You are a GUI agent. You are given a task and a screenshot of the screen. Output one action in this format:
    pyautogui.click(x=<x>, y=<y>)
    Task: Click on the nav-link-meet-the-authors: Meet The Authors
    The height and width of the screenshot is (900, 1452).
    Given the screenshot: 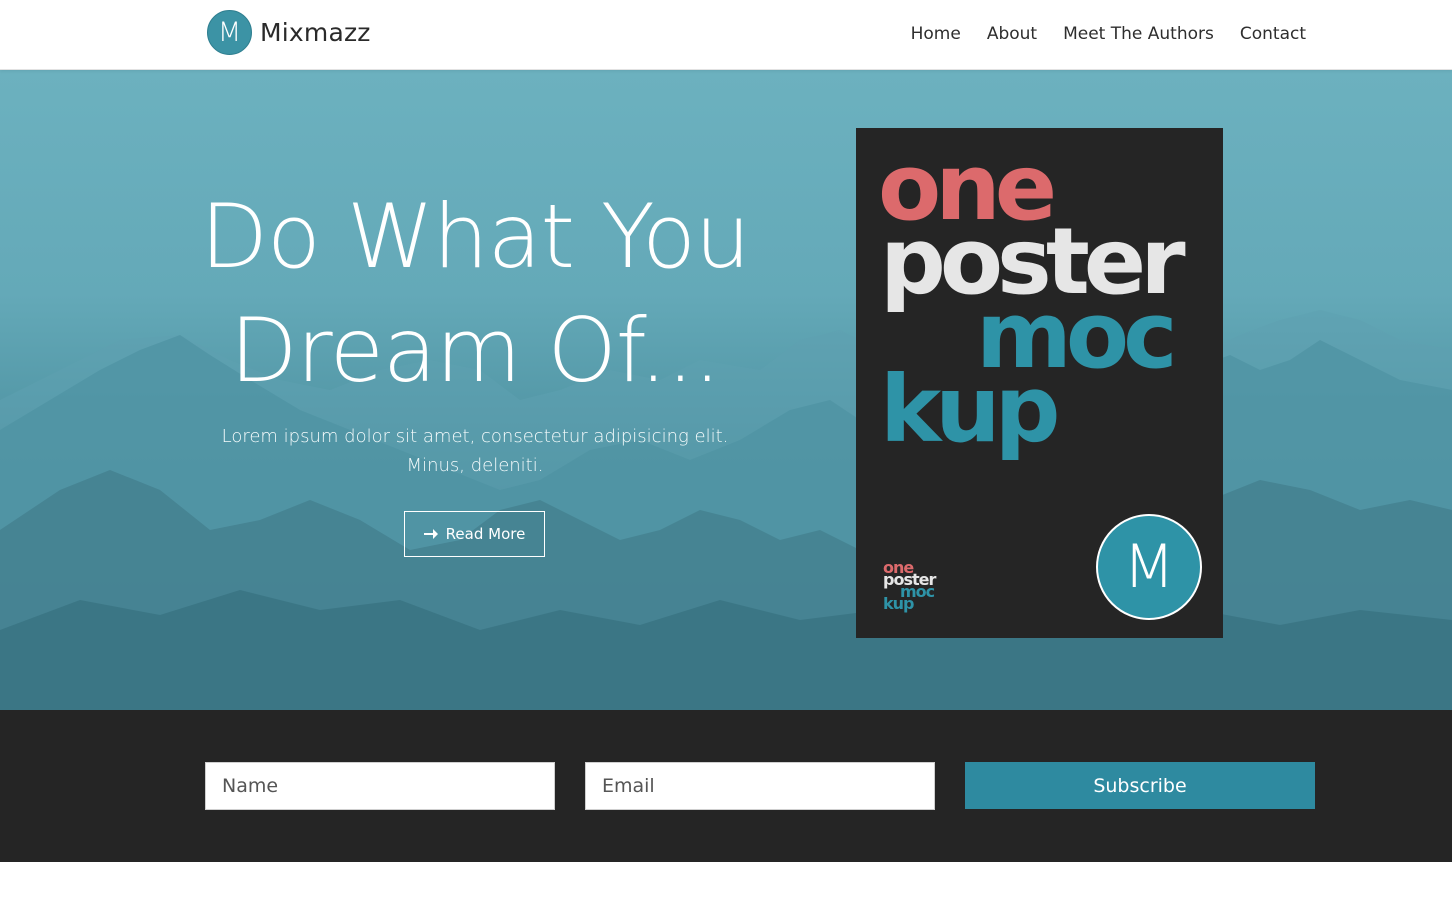 What is the action you would take?
    pyautogui.click(x=1138, y=34)
    